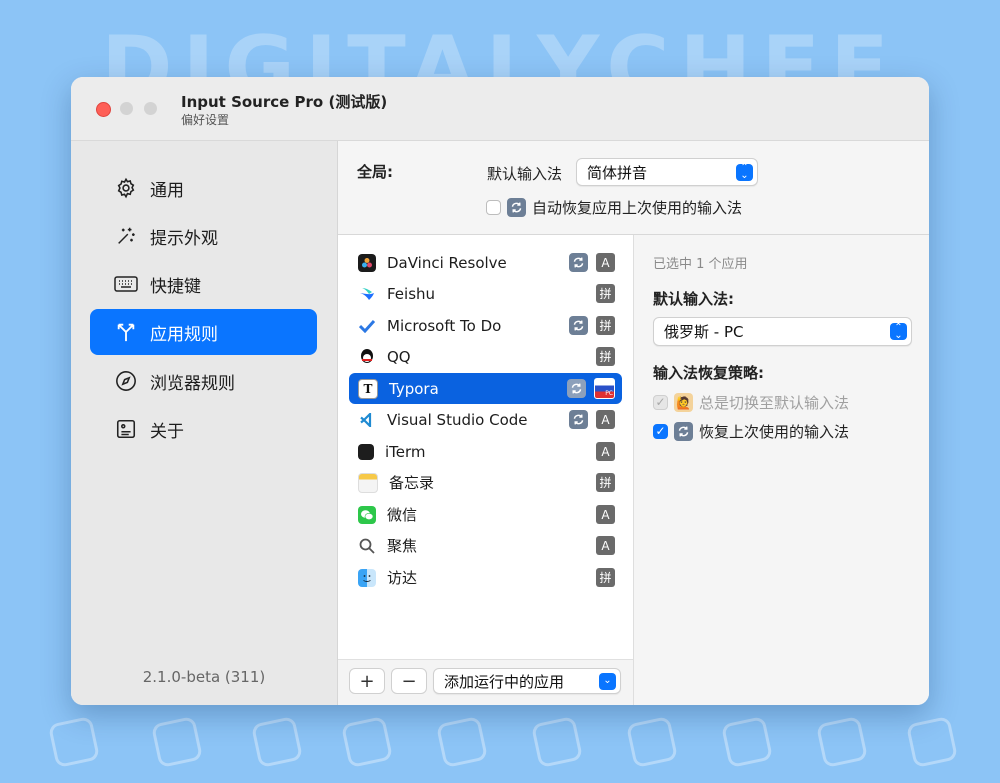  I want to click on feishu-icon, so click(367, 294).